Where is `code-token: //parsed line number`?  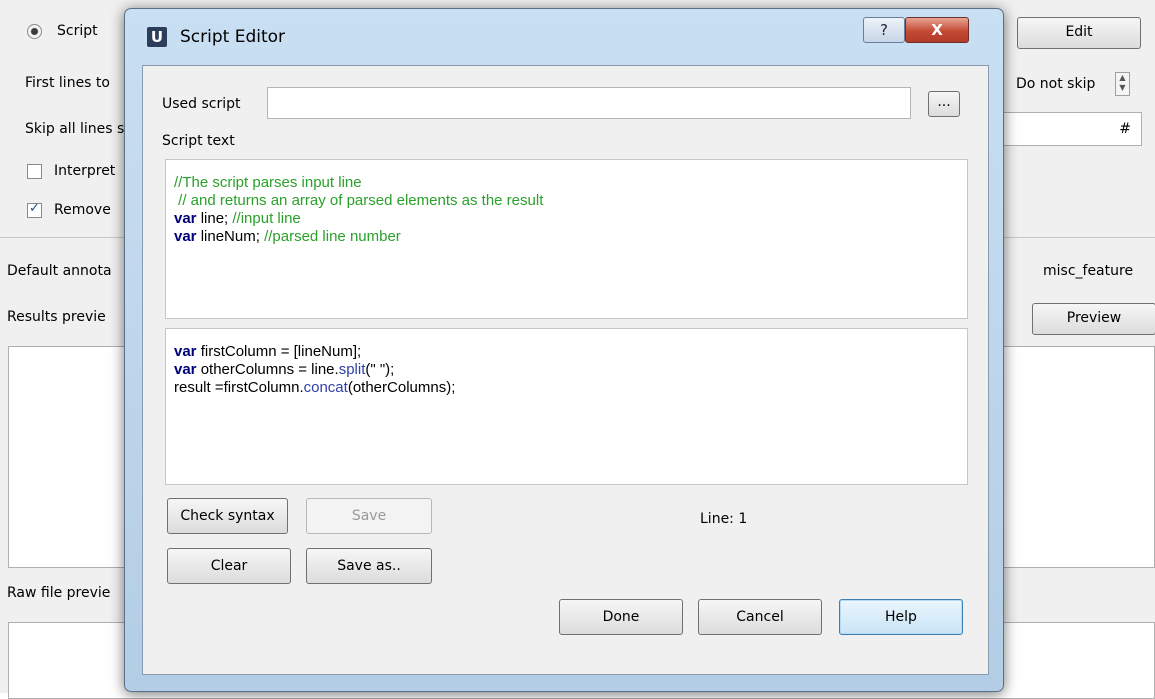
code-token: //parsed line number is located at coordinates (332, 236).